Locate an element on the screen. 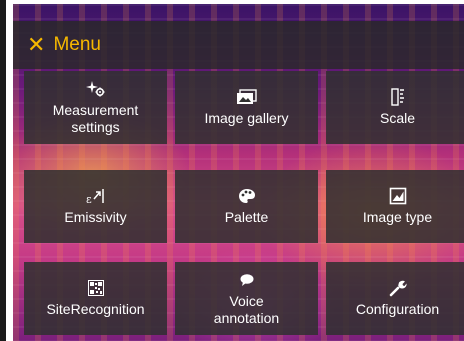 Image resolution: width=464 pixels, height=341 pixels. tile-label: Image gallery is located at coordinates (246, 118).